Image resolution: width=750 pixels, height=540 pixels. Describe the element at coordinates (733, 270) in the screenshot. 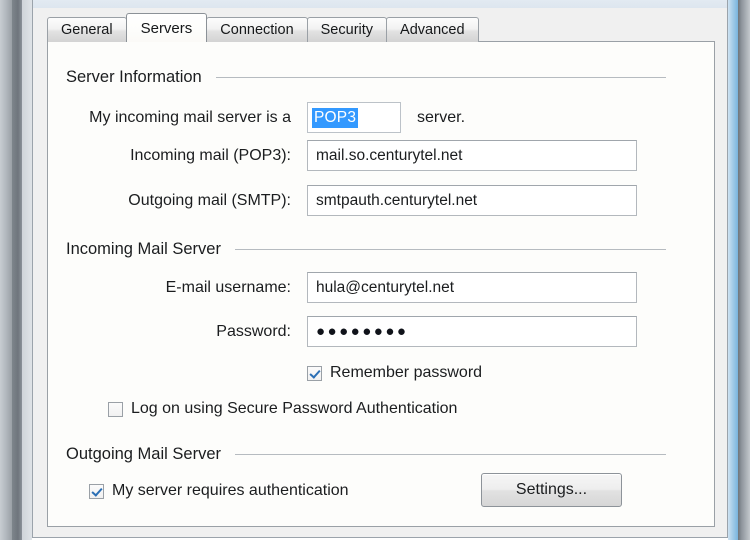

I see `window-frame-right-glow` at that location.